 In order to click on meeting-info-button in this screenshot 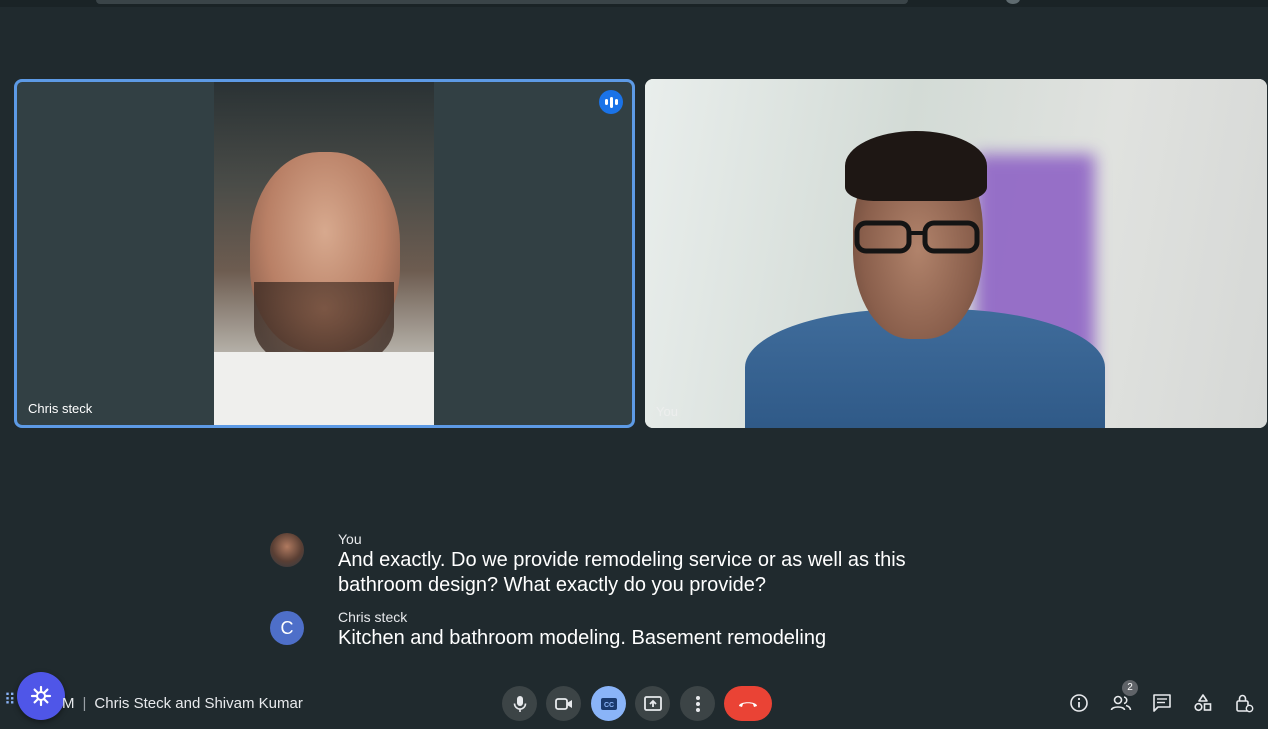, I will do `click(1079, 703)`.